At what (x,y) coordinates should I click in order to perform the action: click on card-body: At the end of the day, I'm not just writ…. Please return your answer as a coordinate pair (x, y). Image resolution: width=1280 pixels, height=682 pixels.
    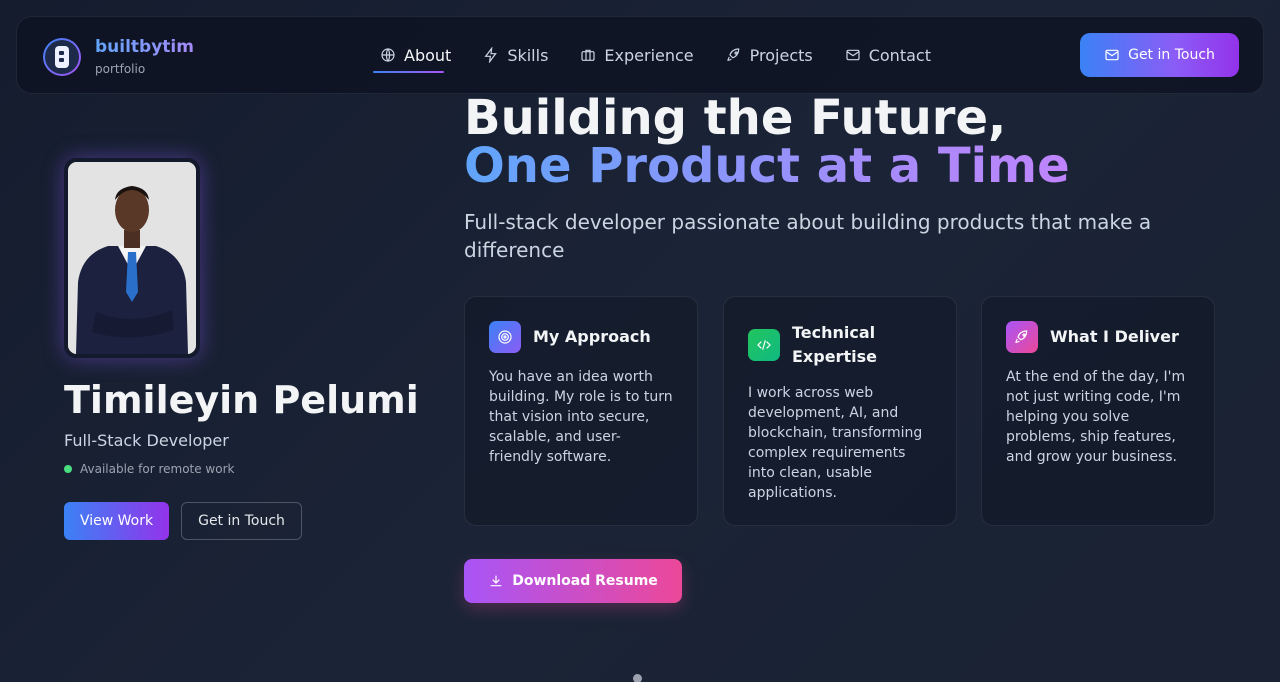
    Looking at the image, I should click on (1096, 417).